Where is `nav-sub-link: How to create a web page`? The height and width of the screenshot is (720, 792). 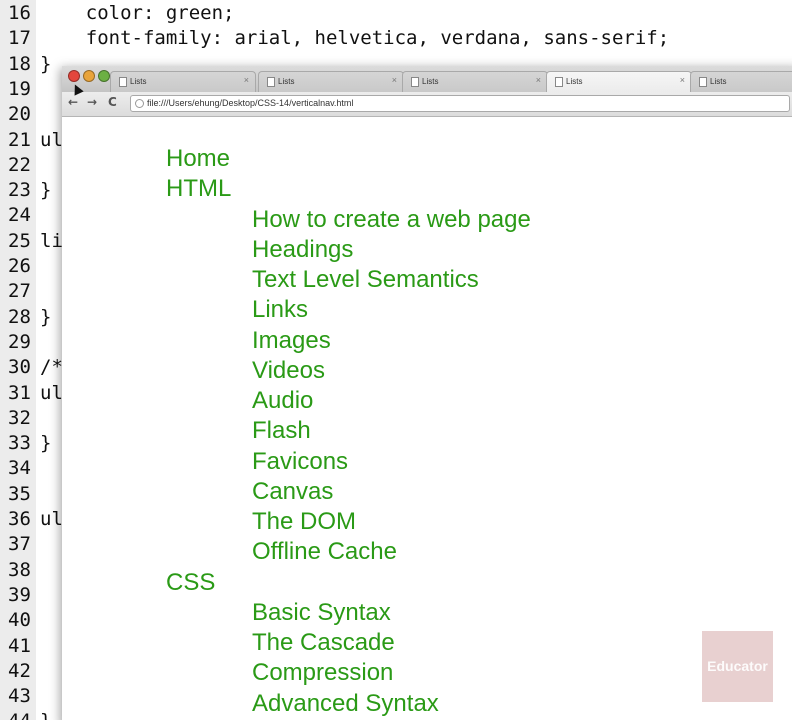 nav-sub-link: How to create a web page is located at coordinates (391, 220).